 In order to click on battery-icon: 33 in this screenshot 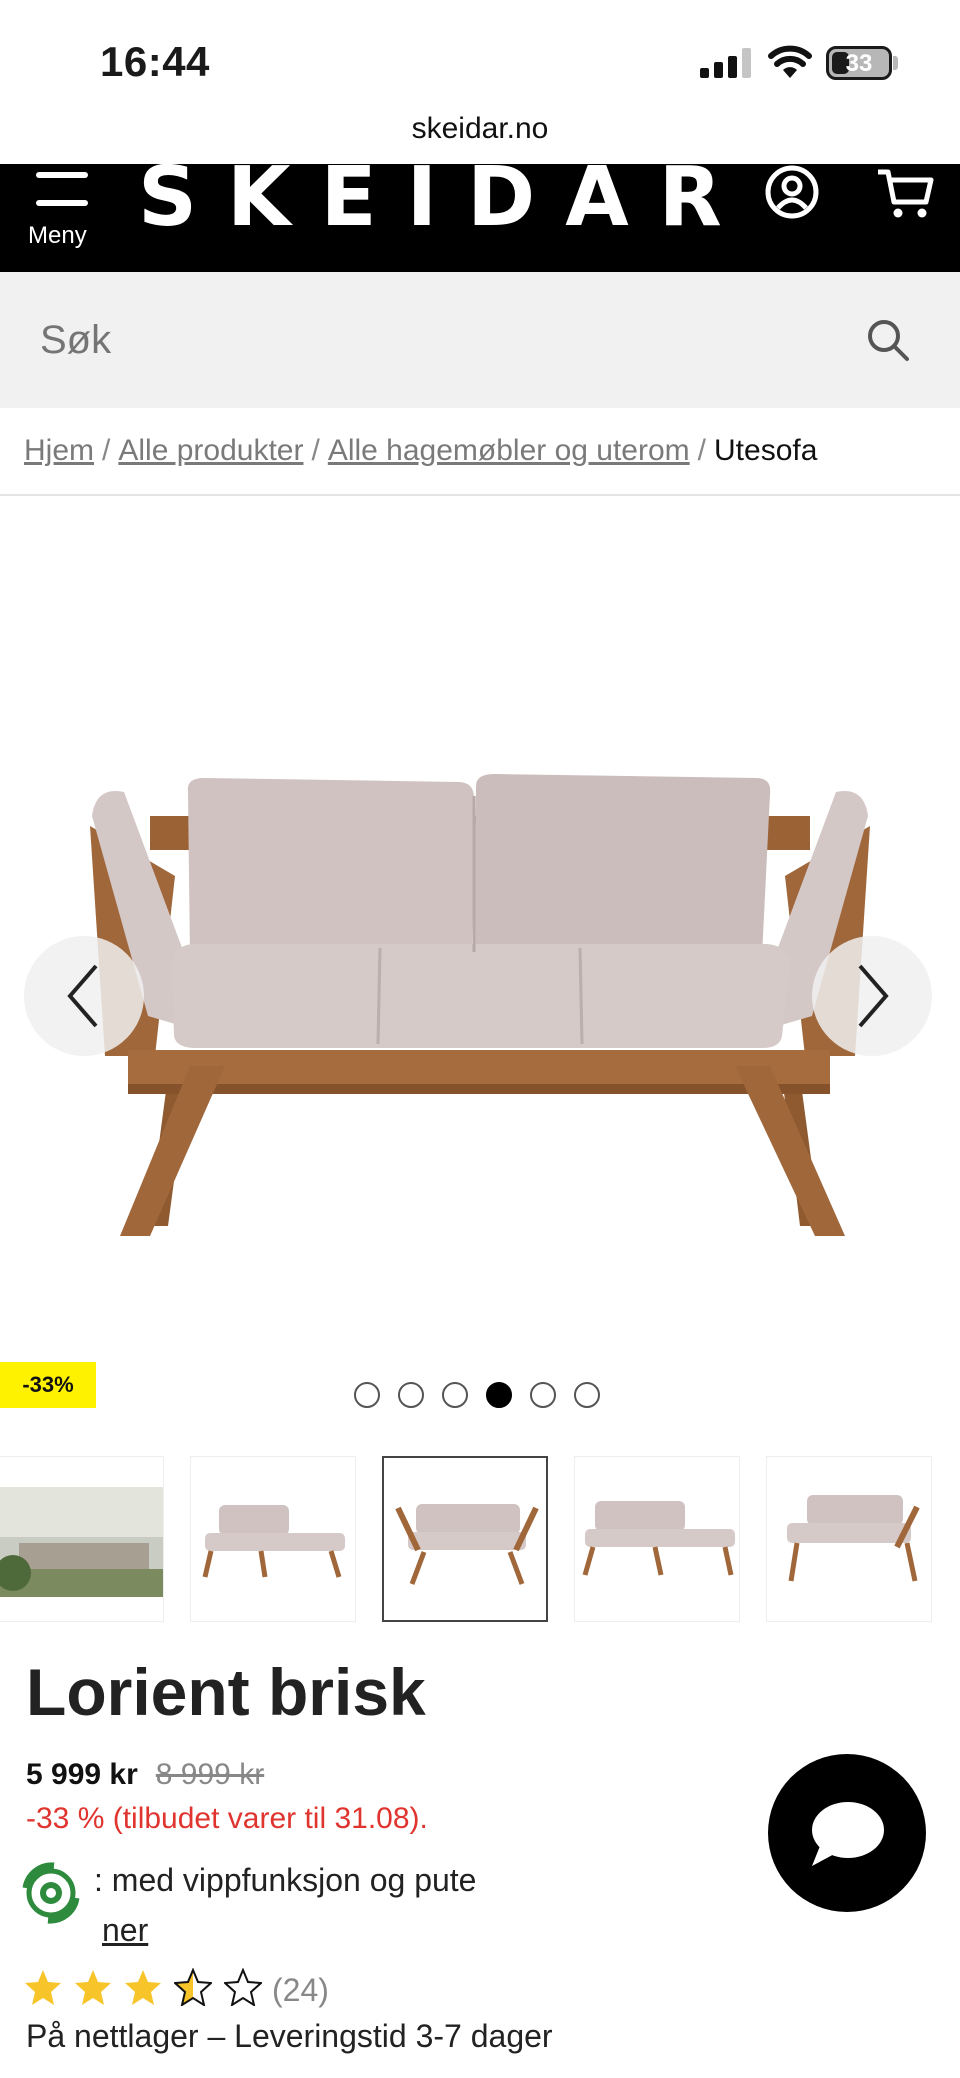, I will do `click(859, 63)`.